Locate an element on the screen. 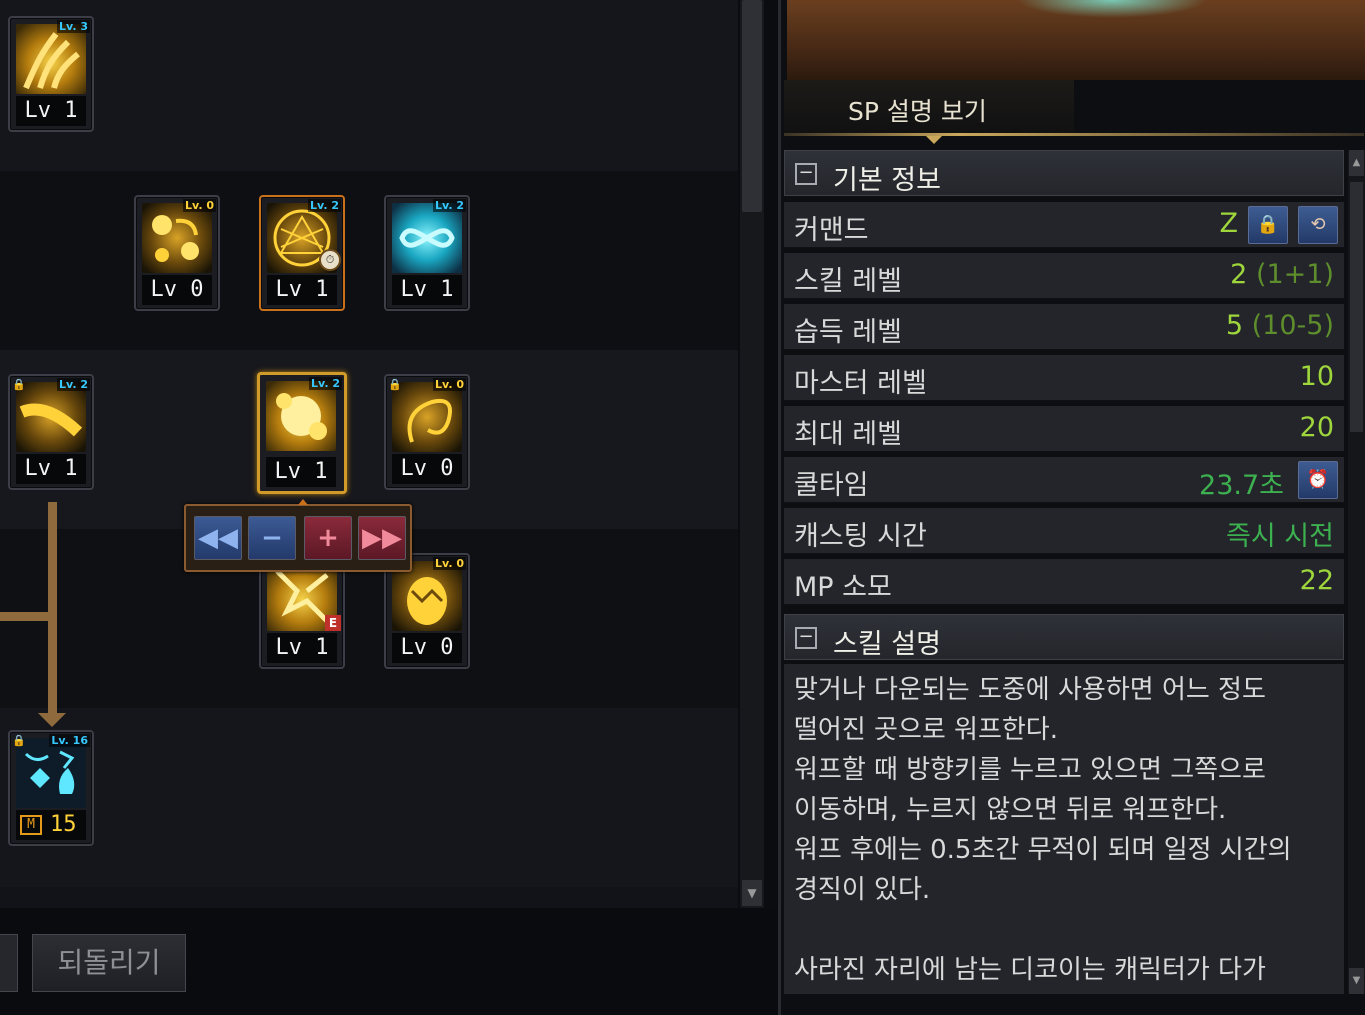 The image size is (1365, 1015). info-key: 커맨드 is located at coordinates (831, 230).